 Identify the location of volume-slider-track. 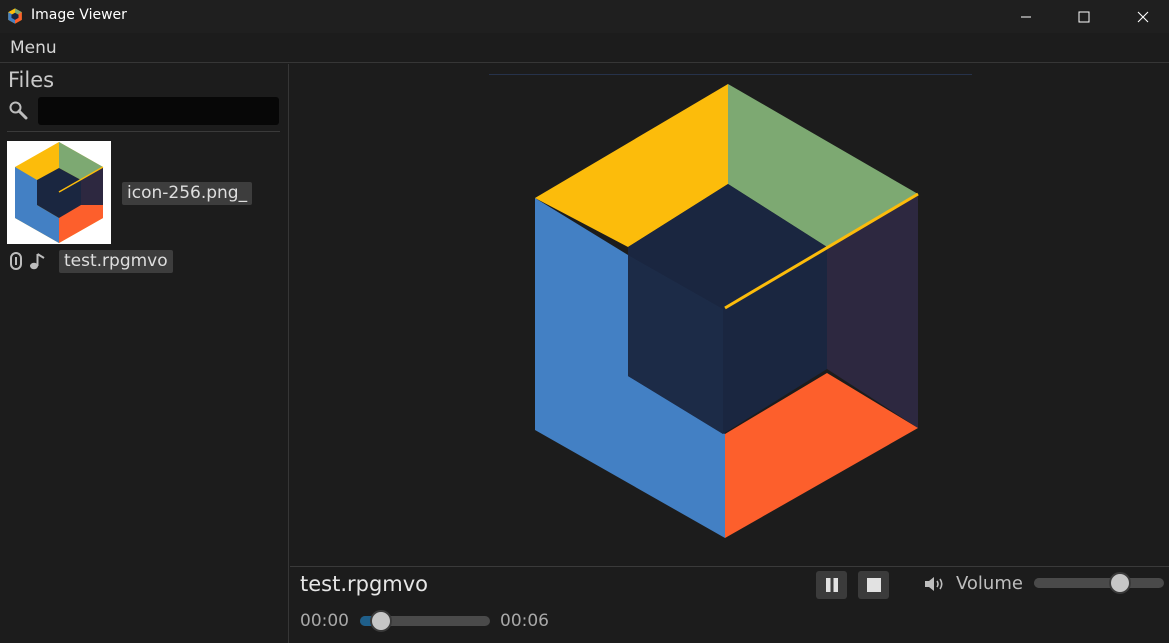
(1099, 583).